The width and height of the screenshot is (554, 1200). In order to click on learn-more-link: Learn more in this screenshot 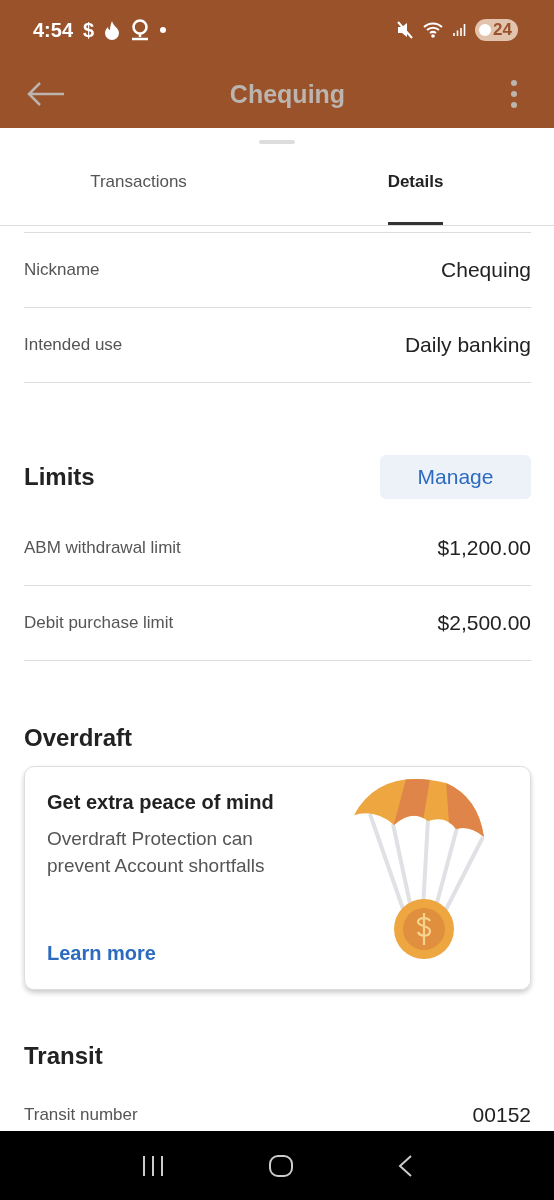, I will do `click(101, 953)`.